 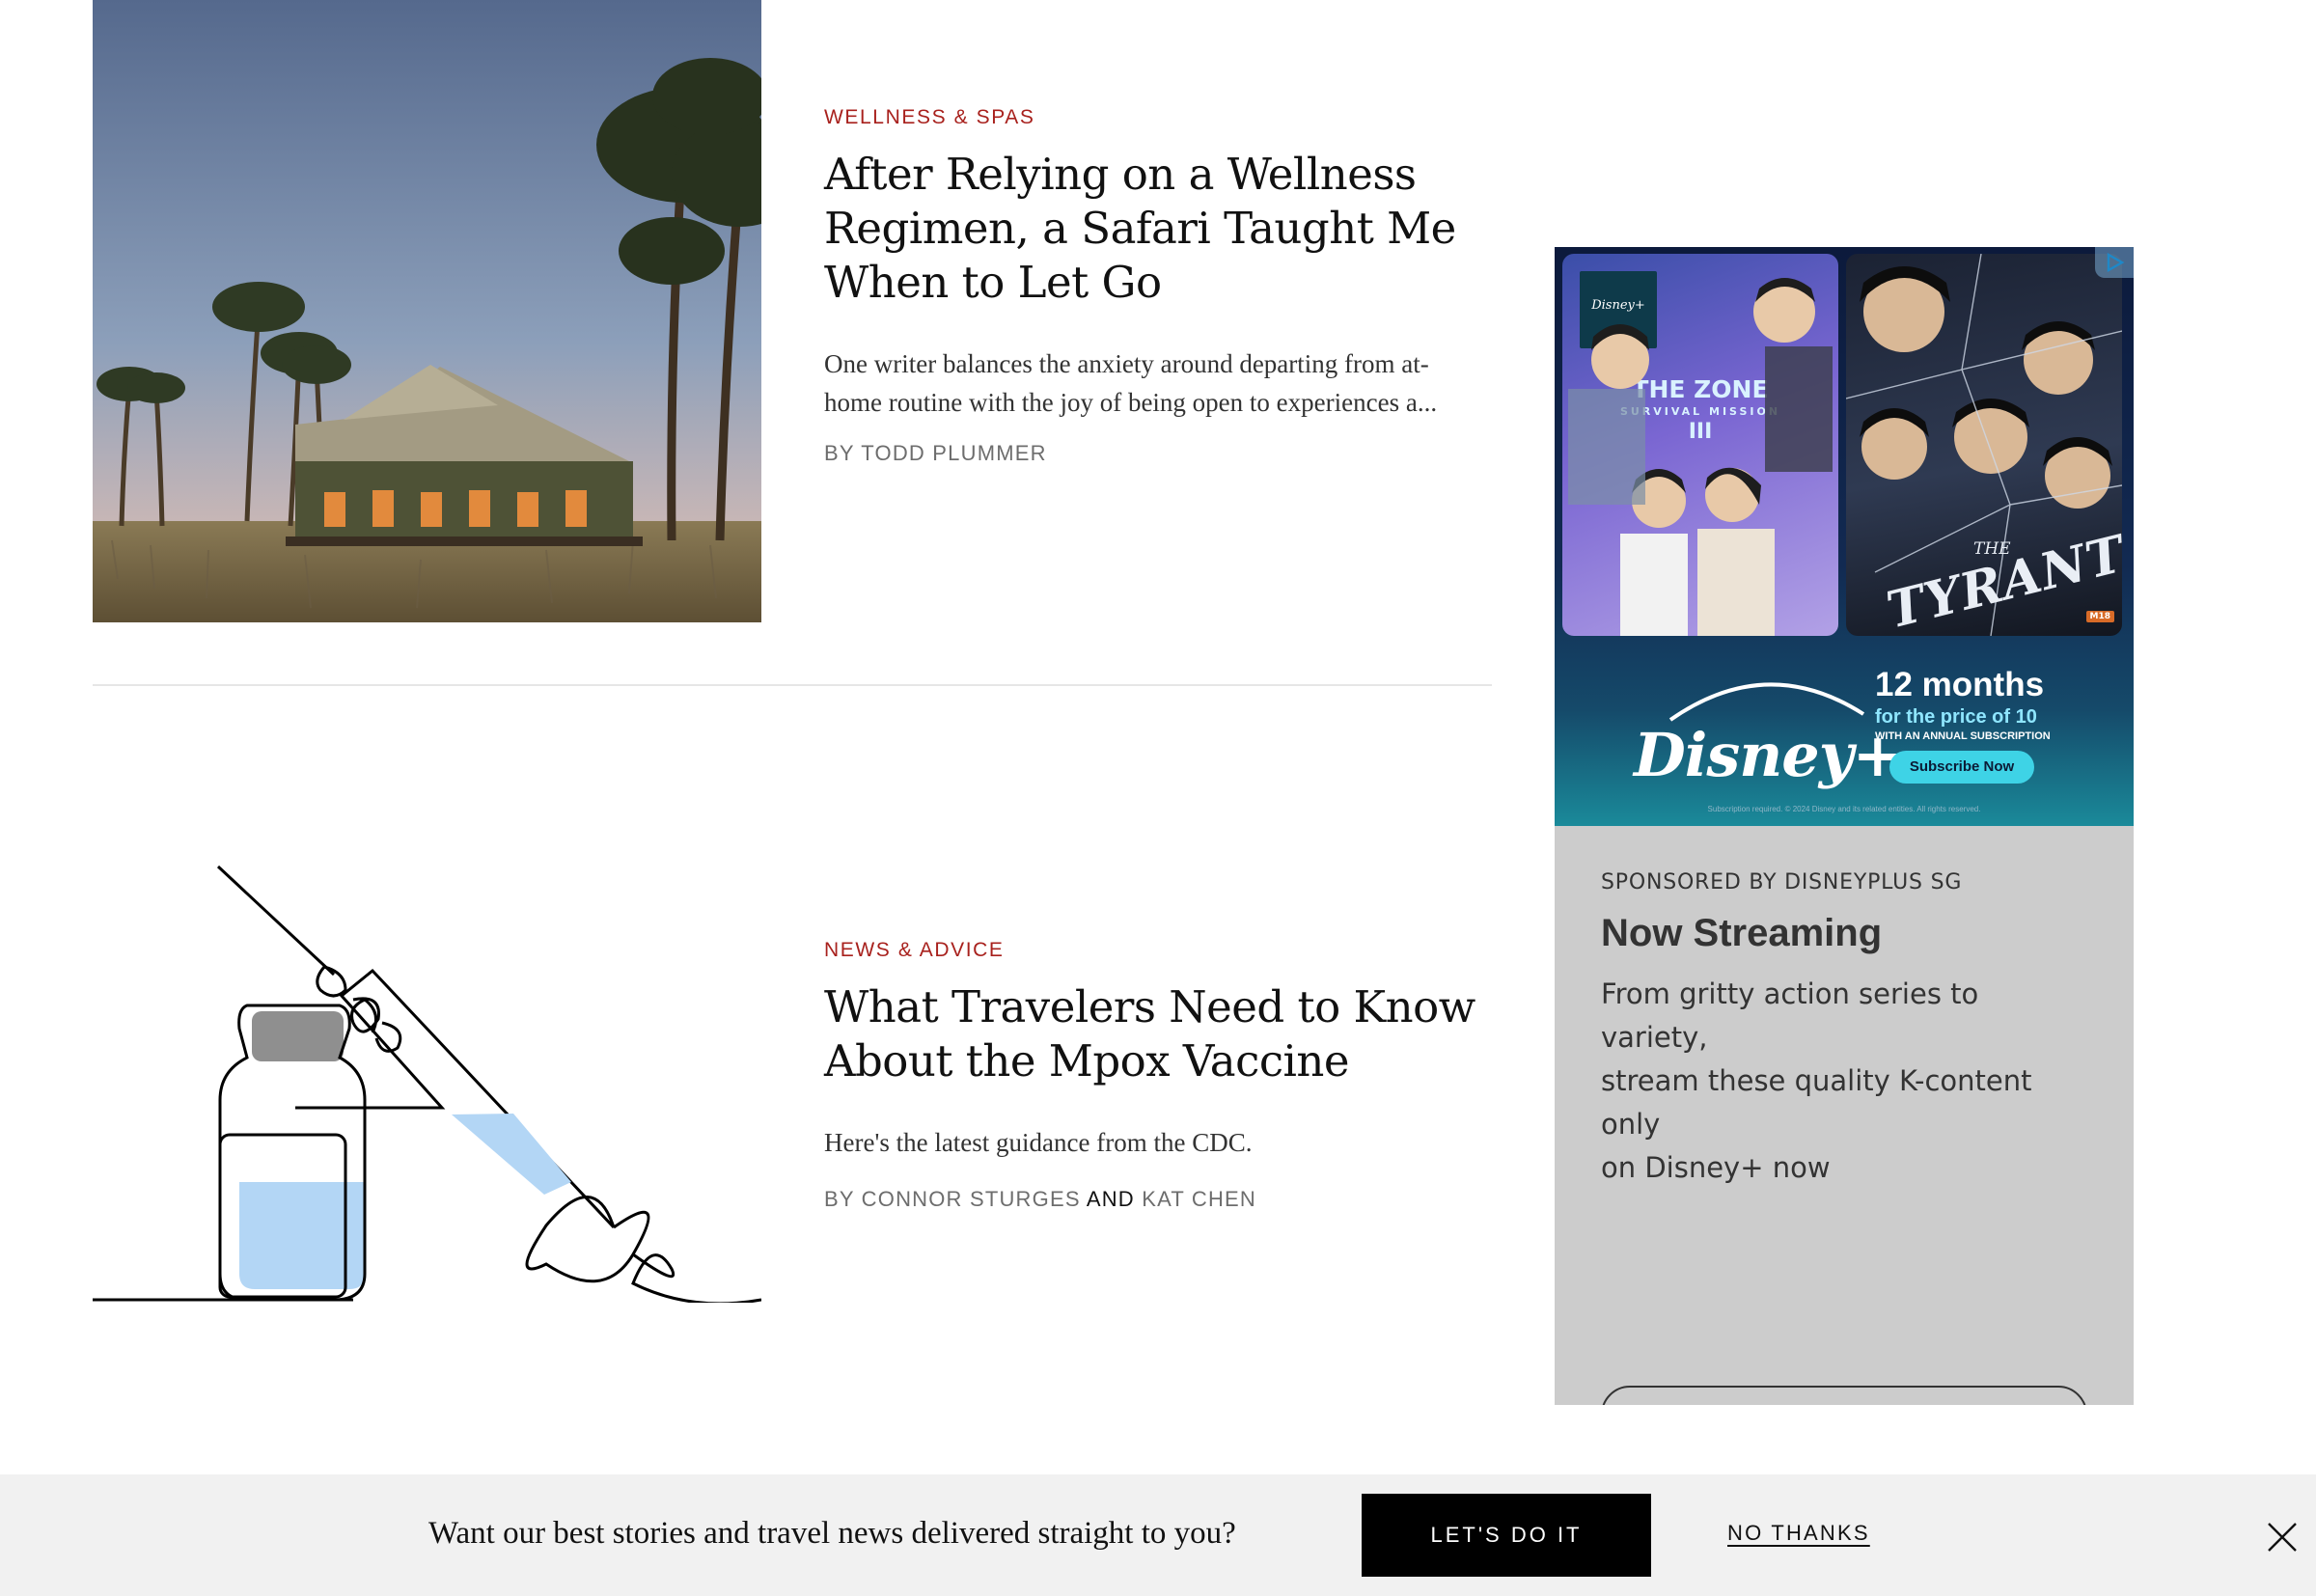 I want to click on adchoices-icon, so click(x=2114, y=262).